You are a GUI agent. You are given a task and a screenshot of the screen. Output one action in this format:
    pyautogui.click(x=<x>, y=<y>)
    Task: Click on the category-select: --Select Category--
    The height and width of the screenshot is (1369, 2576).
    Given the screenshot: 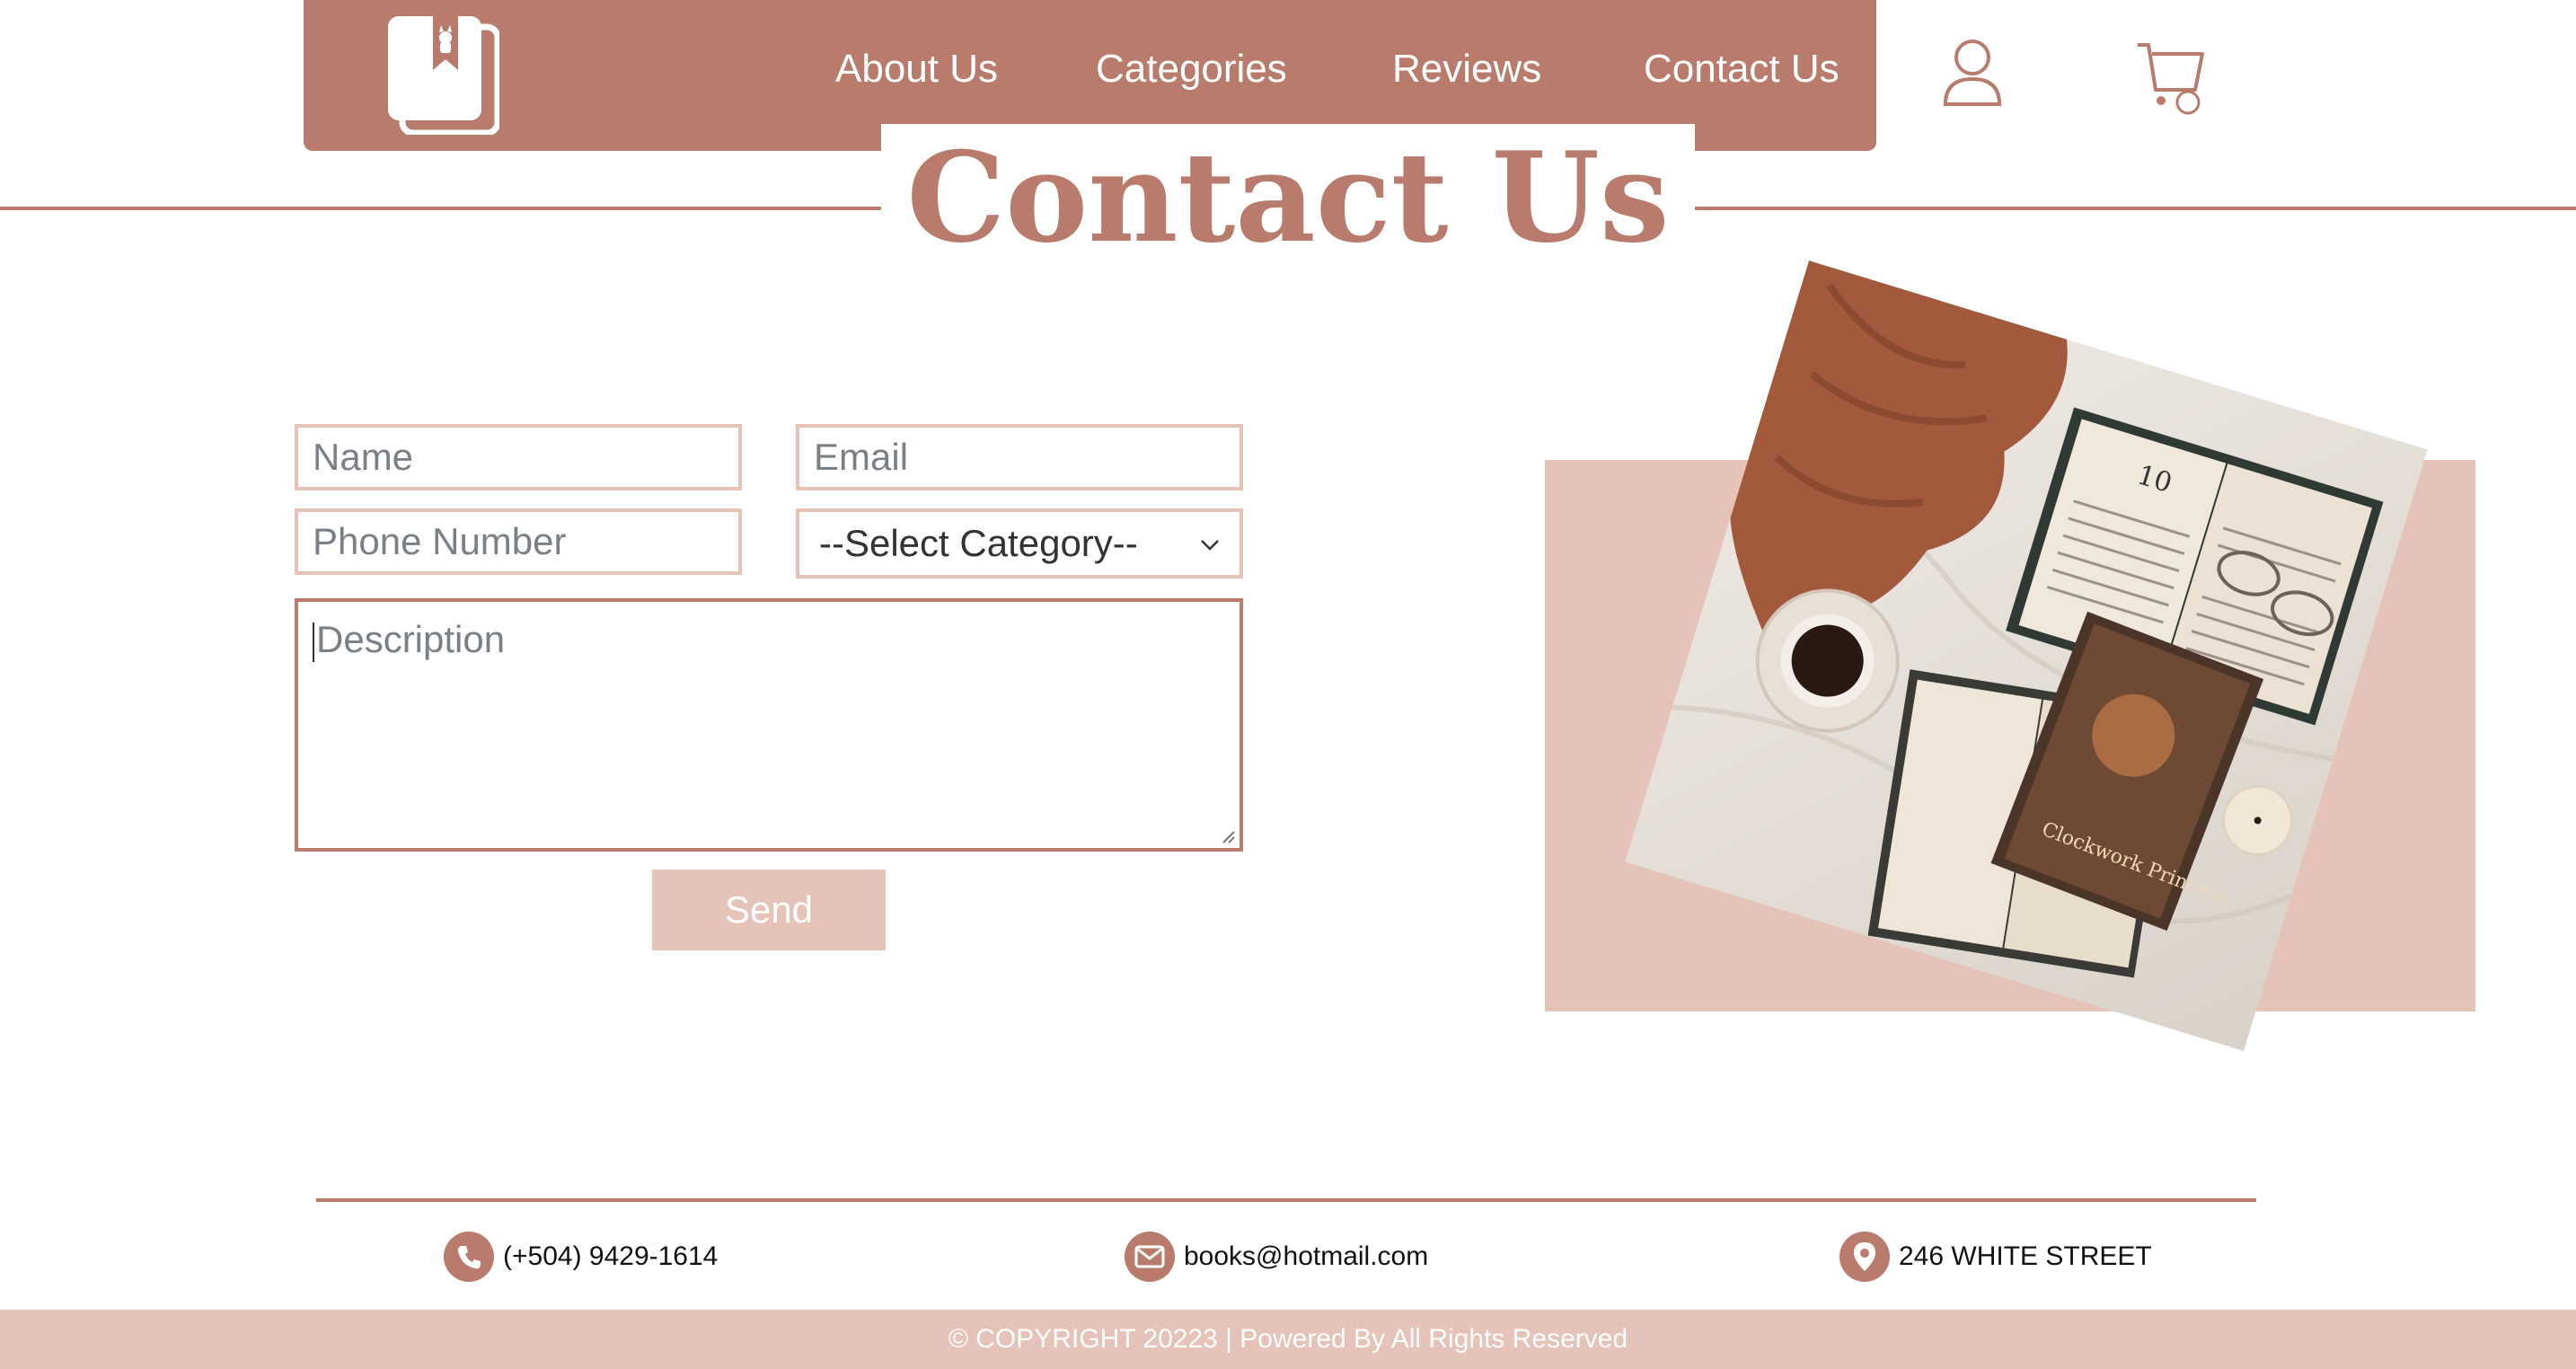 What is the action you would take?
    pyautogui.click(x=1019, y=543)
    